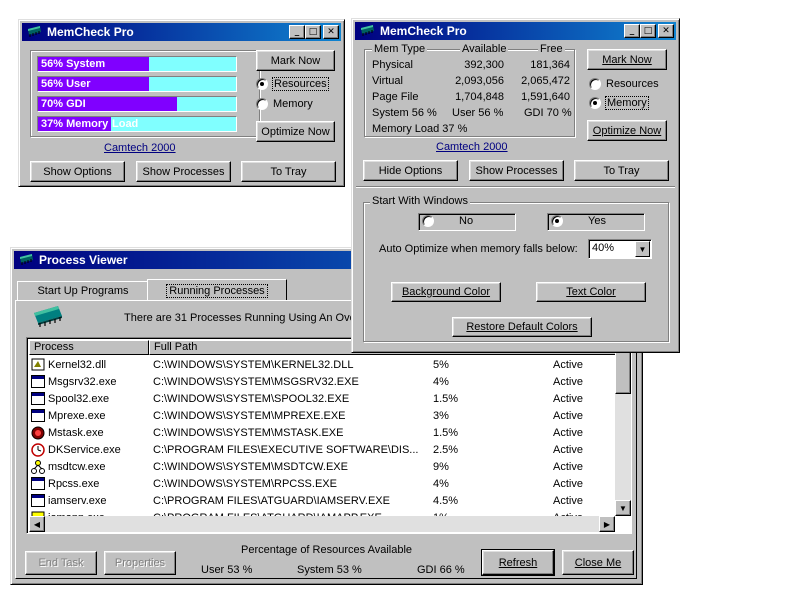 This screenshot has width=800, height=600. Describe the element at coordinates (598, 562) in the screenshot. I see `close-me-button: Close Me` at that location.